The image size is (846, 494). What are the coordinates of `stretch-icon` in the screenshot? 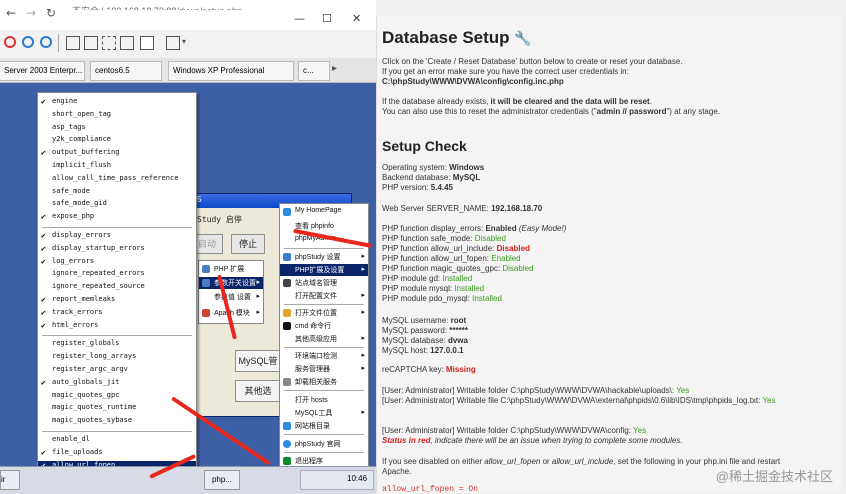 It's located at (173, 43).